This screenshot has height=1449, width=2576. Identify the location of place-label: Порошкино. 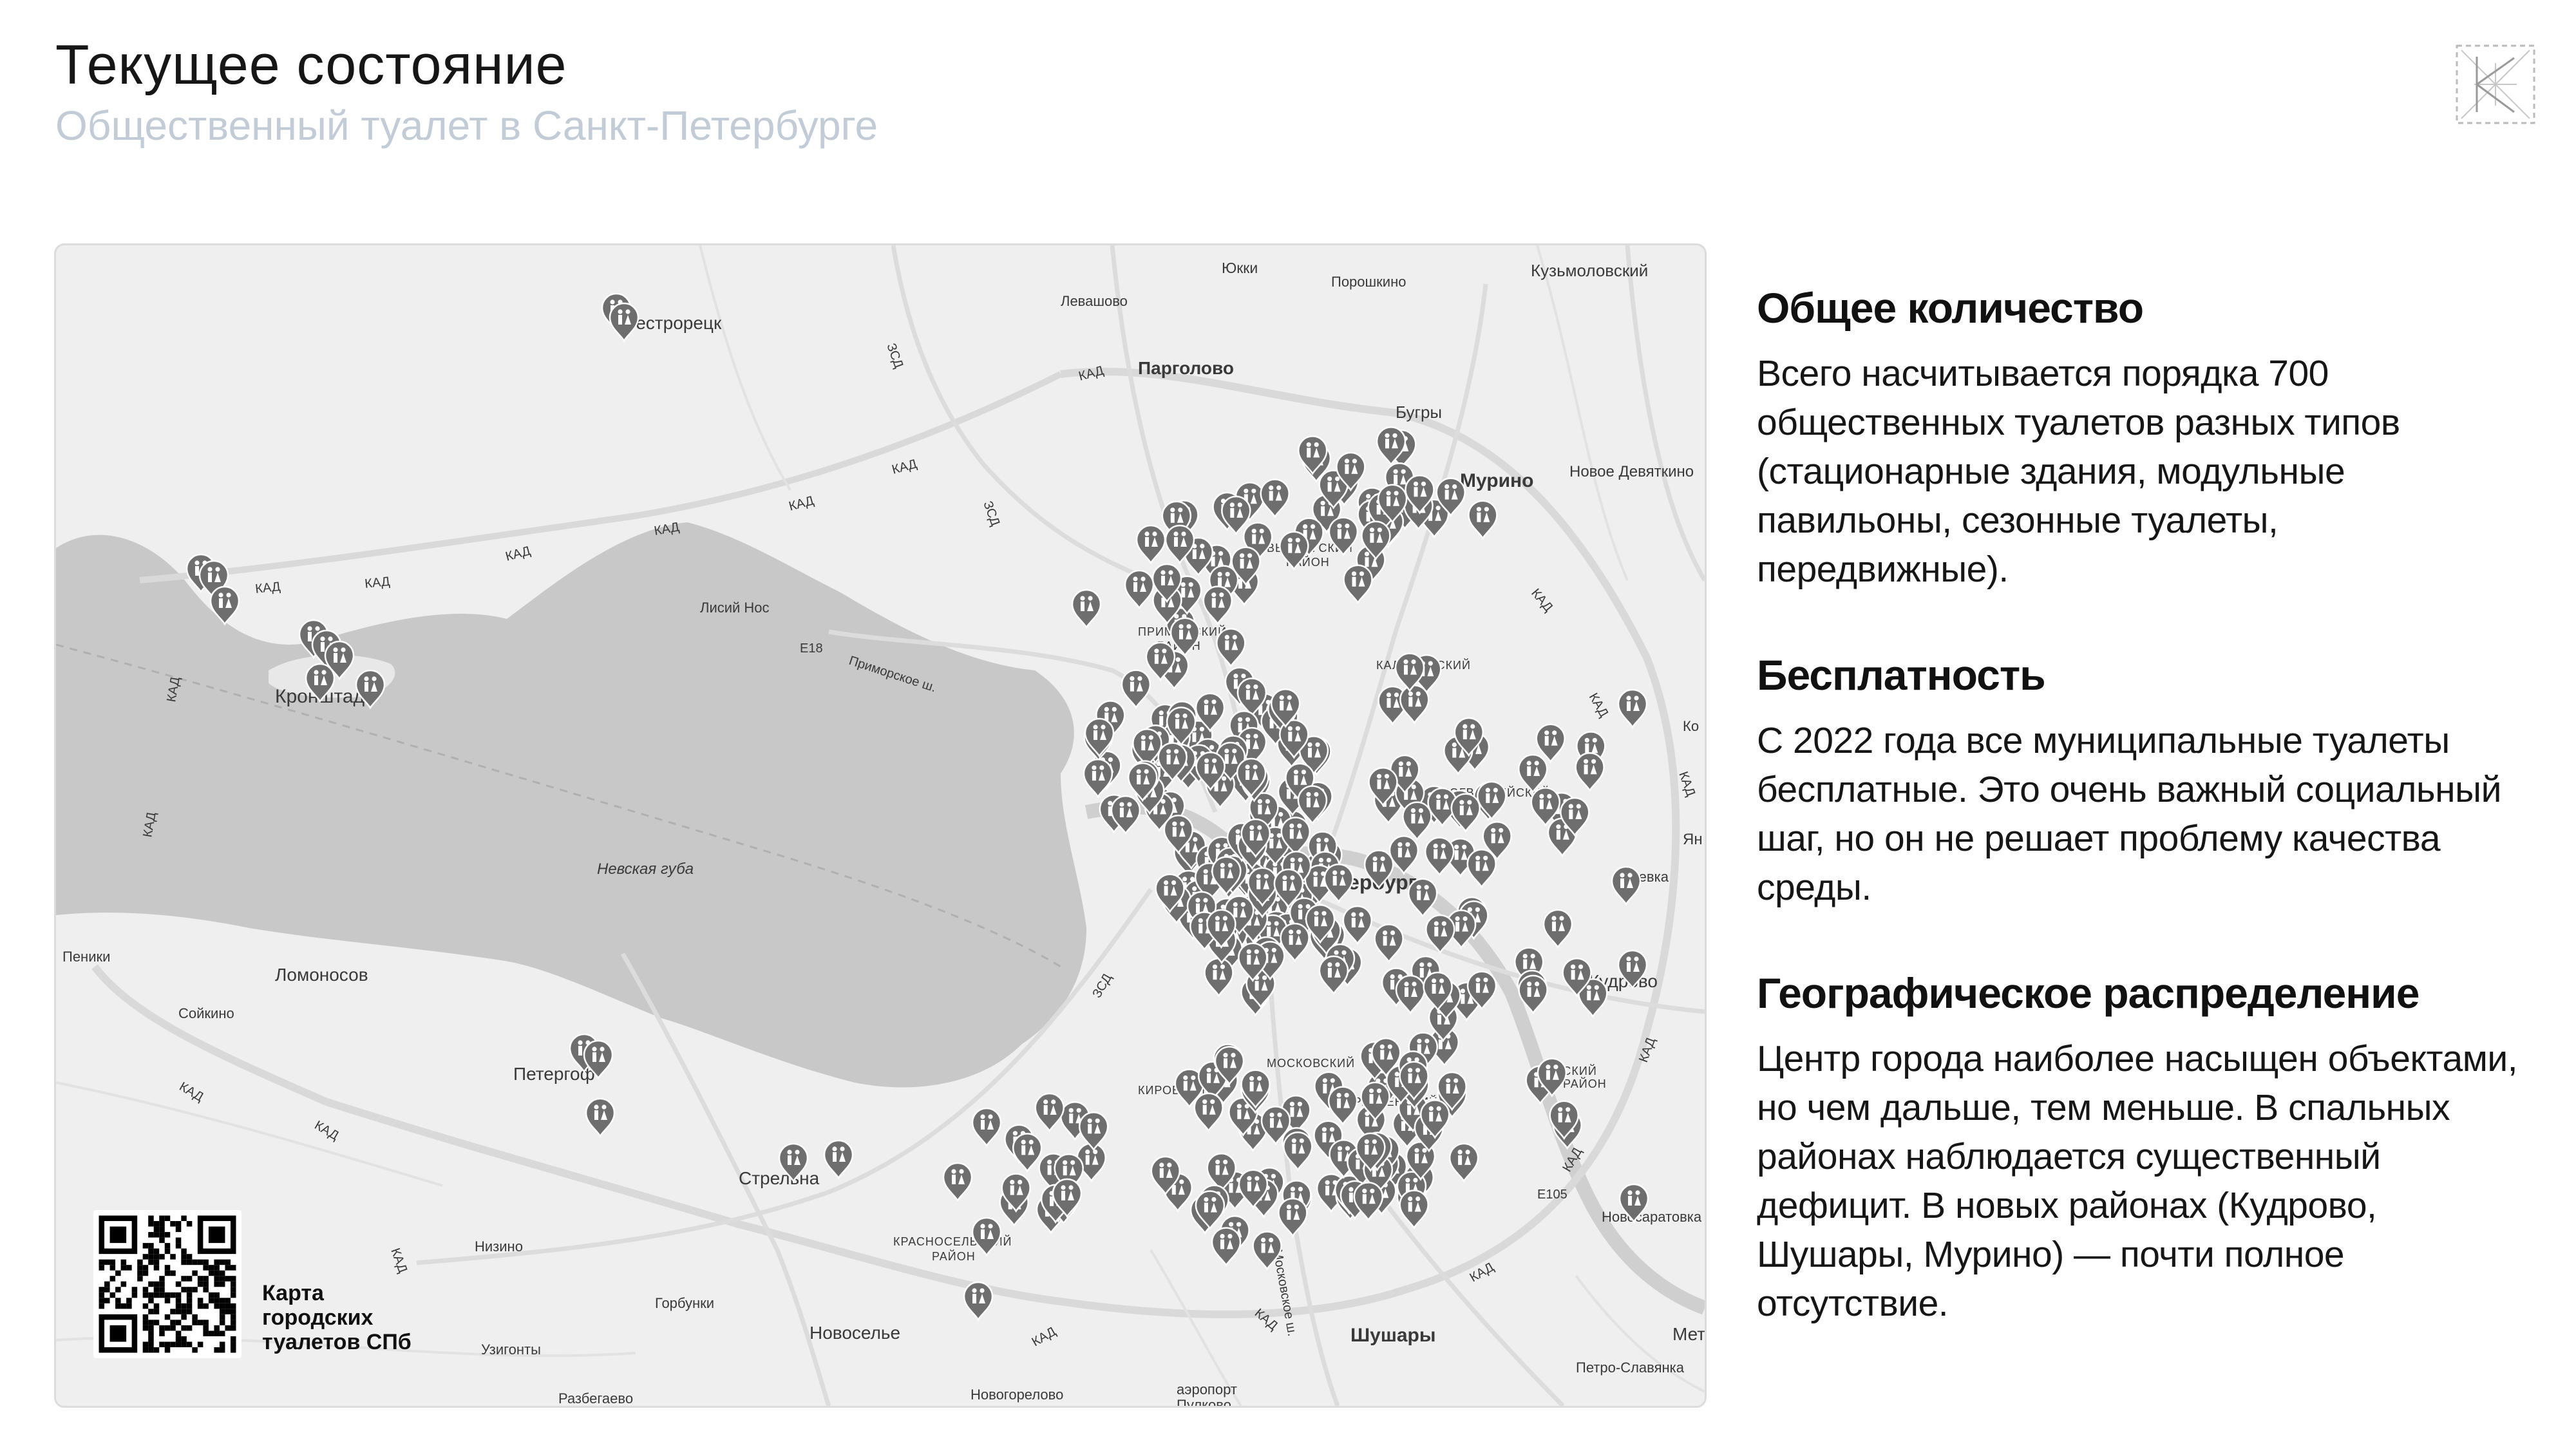
(1368, 282).